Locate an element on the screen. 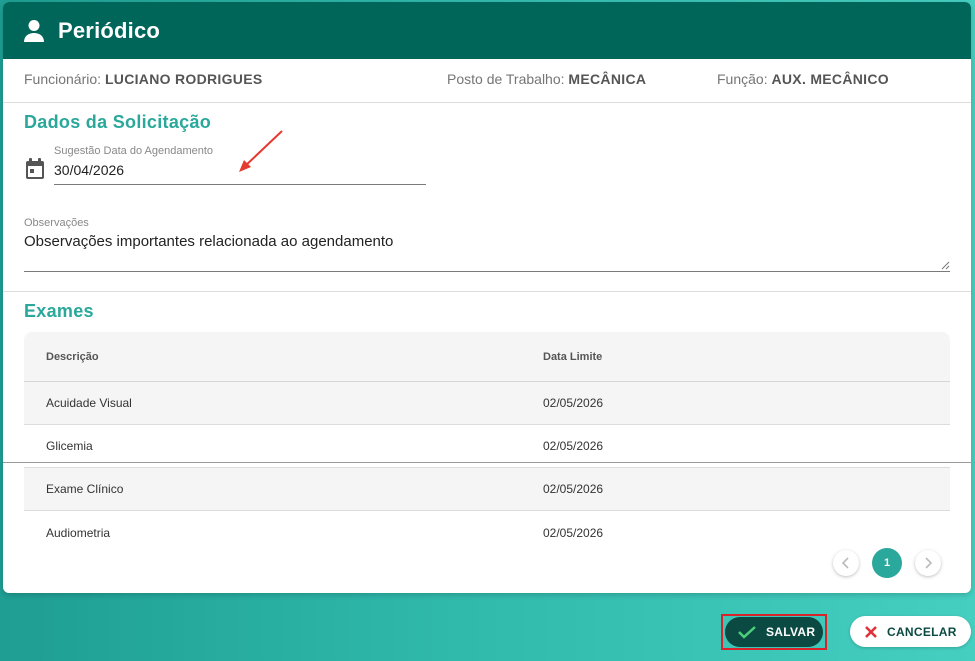  column-header-description: Descrição is located at coordinates (72, 357).